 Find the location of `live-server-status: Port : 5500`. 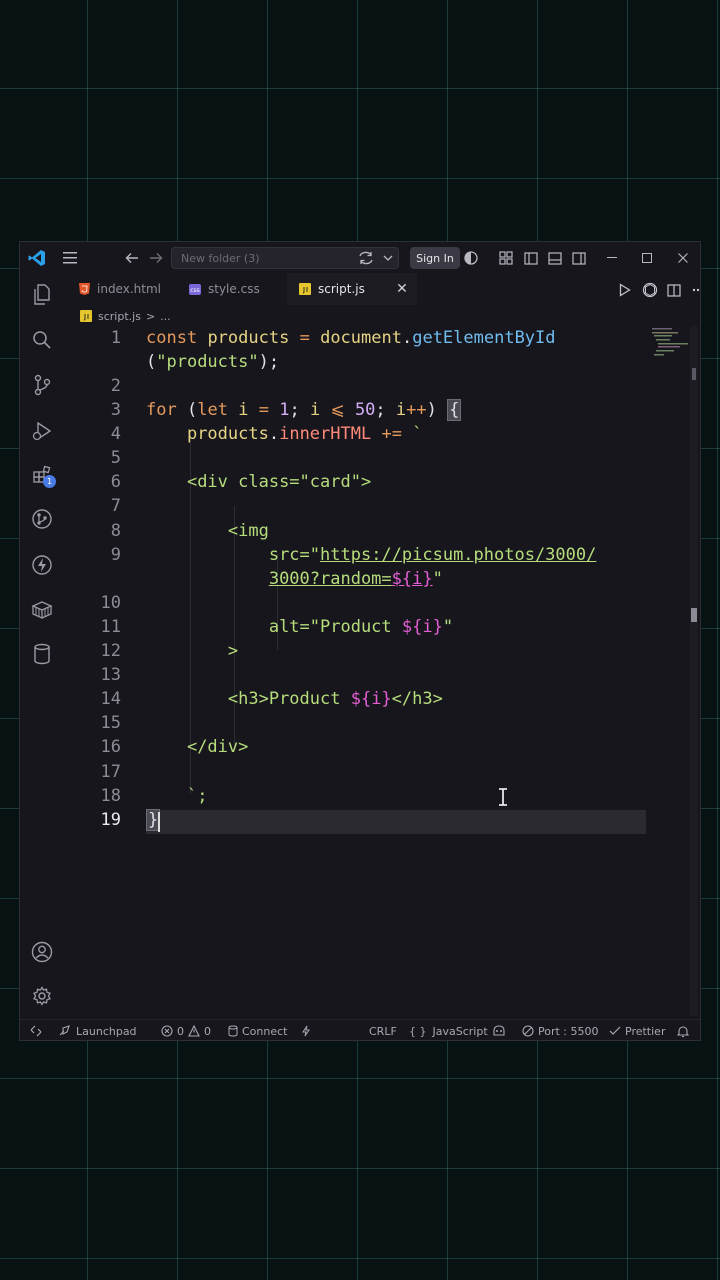

live-server-status: Port : 5500 is located at coordinates (560, 1030).